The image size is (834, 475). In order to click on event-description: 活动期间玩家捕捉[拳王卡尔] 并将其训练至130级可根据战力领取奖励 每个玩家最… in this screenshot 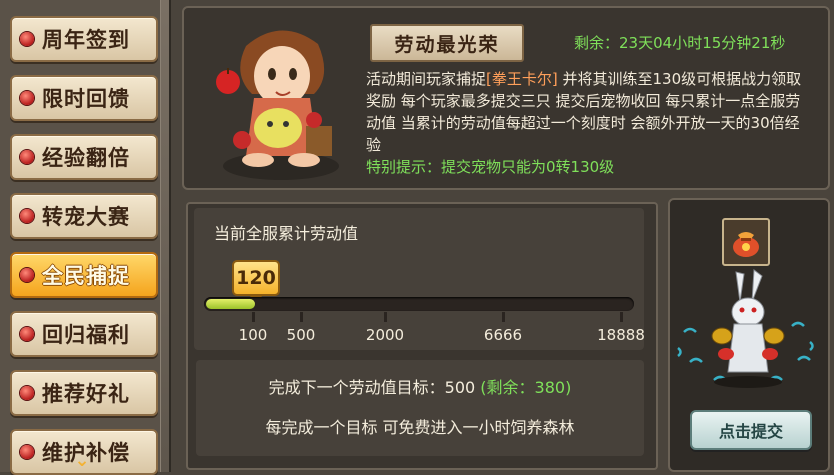, I will do `click(586, 112)`.